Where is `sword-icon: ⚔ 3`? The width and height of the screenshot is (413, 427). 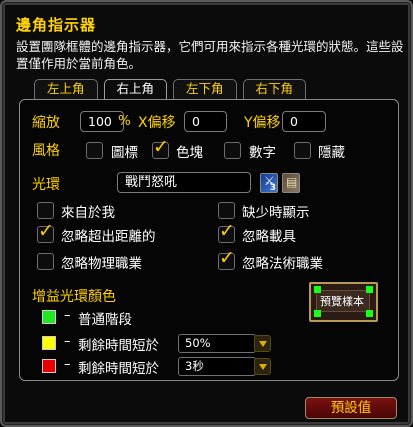
sword-icon: ⚔ 3 is located at coordinates (269, 183).